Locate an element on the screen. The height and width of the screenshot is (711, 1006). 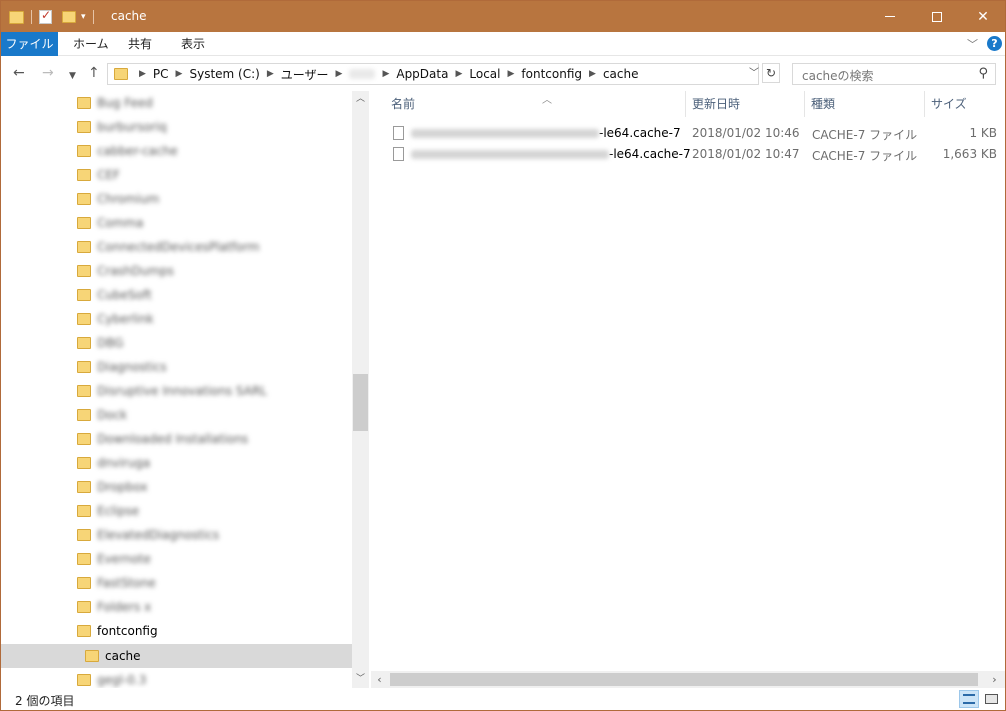
tree-item-fontconfig: fontconfig is located at coordinates (117, 631).